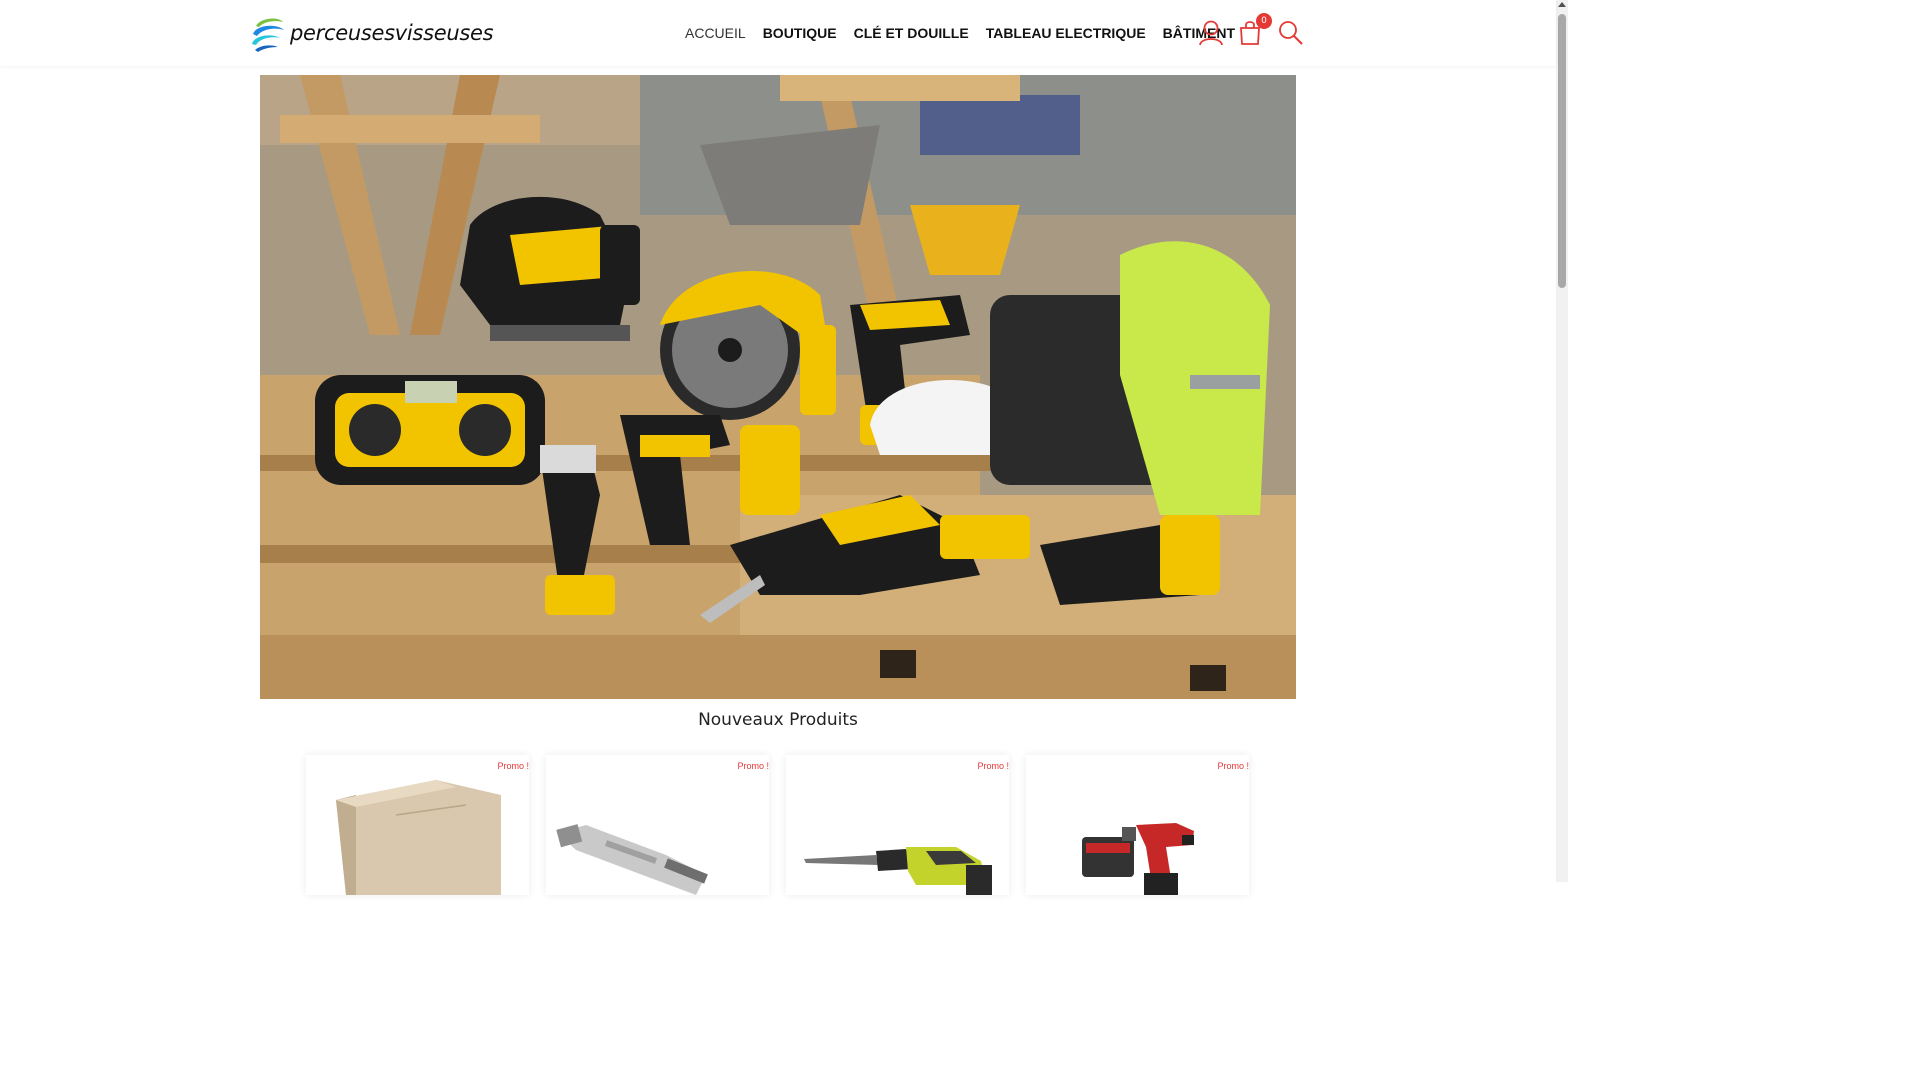  What do you see at coordinates (1291, 33) in the screenshot?
I see `search-icon` at bounding box center [1291, 33].